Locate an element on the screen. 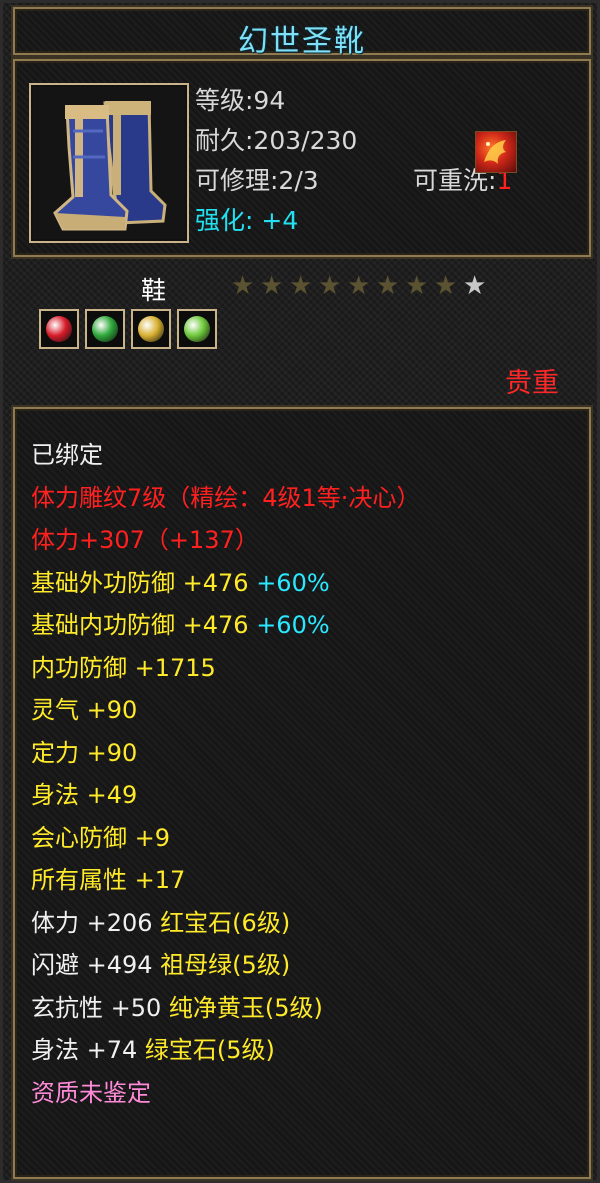 The height and width of the screenshot is (1183, 600). attribute-text: 会心防御 +9 is located at coordinates (101, 837).